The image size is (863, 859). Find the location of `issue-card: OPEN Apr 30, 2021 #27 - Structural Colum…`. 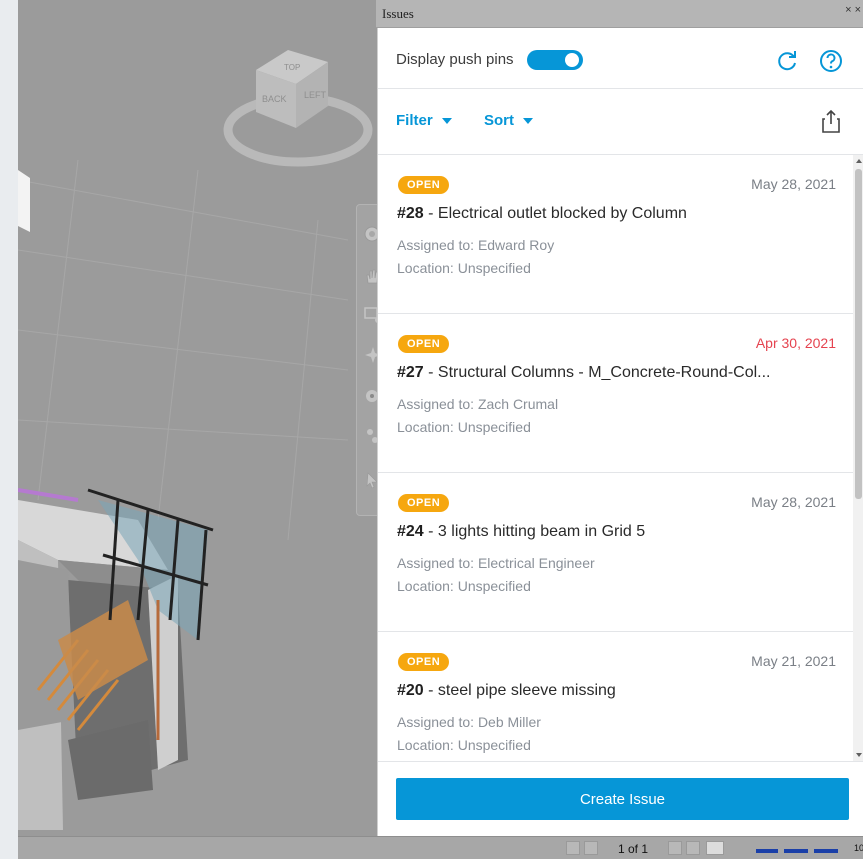

issue-card: OPEN Apr 30, 2021 #27 - Structural Colum… is located at coordinates (615, 393).